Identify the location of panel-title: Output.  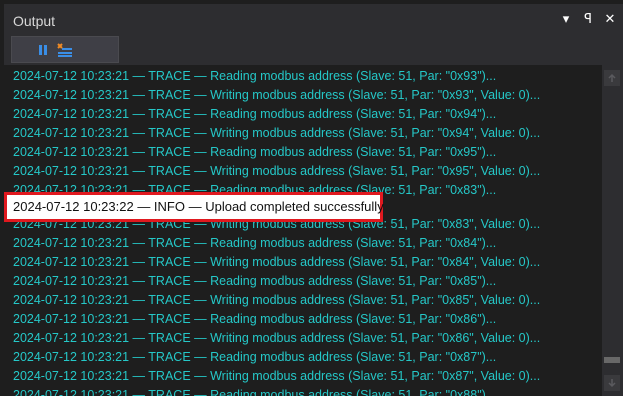
(34, 21).